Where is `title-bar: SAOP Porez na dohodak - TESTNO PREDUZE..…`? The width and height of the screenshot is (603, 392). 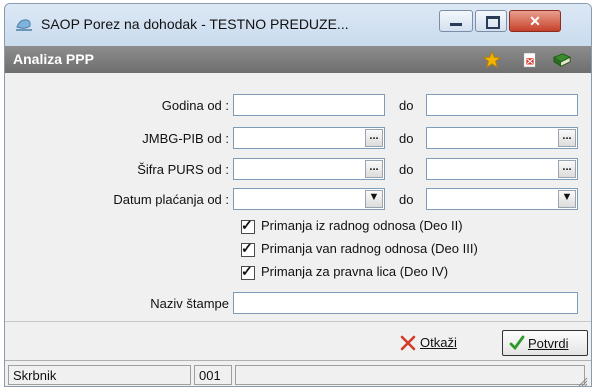
title-bar: SAOP Porez na dohodak - TESTNO PREDUZE..… is located at coordinates (298, 25).